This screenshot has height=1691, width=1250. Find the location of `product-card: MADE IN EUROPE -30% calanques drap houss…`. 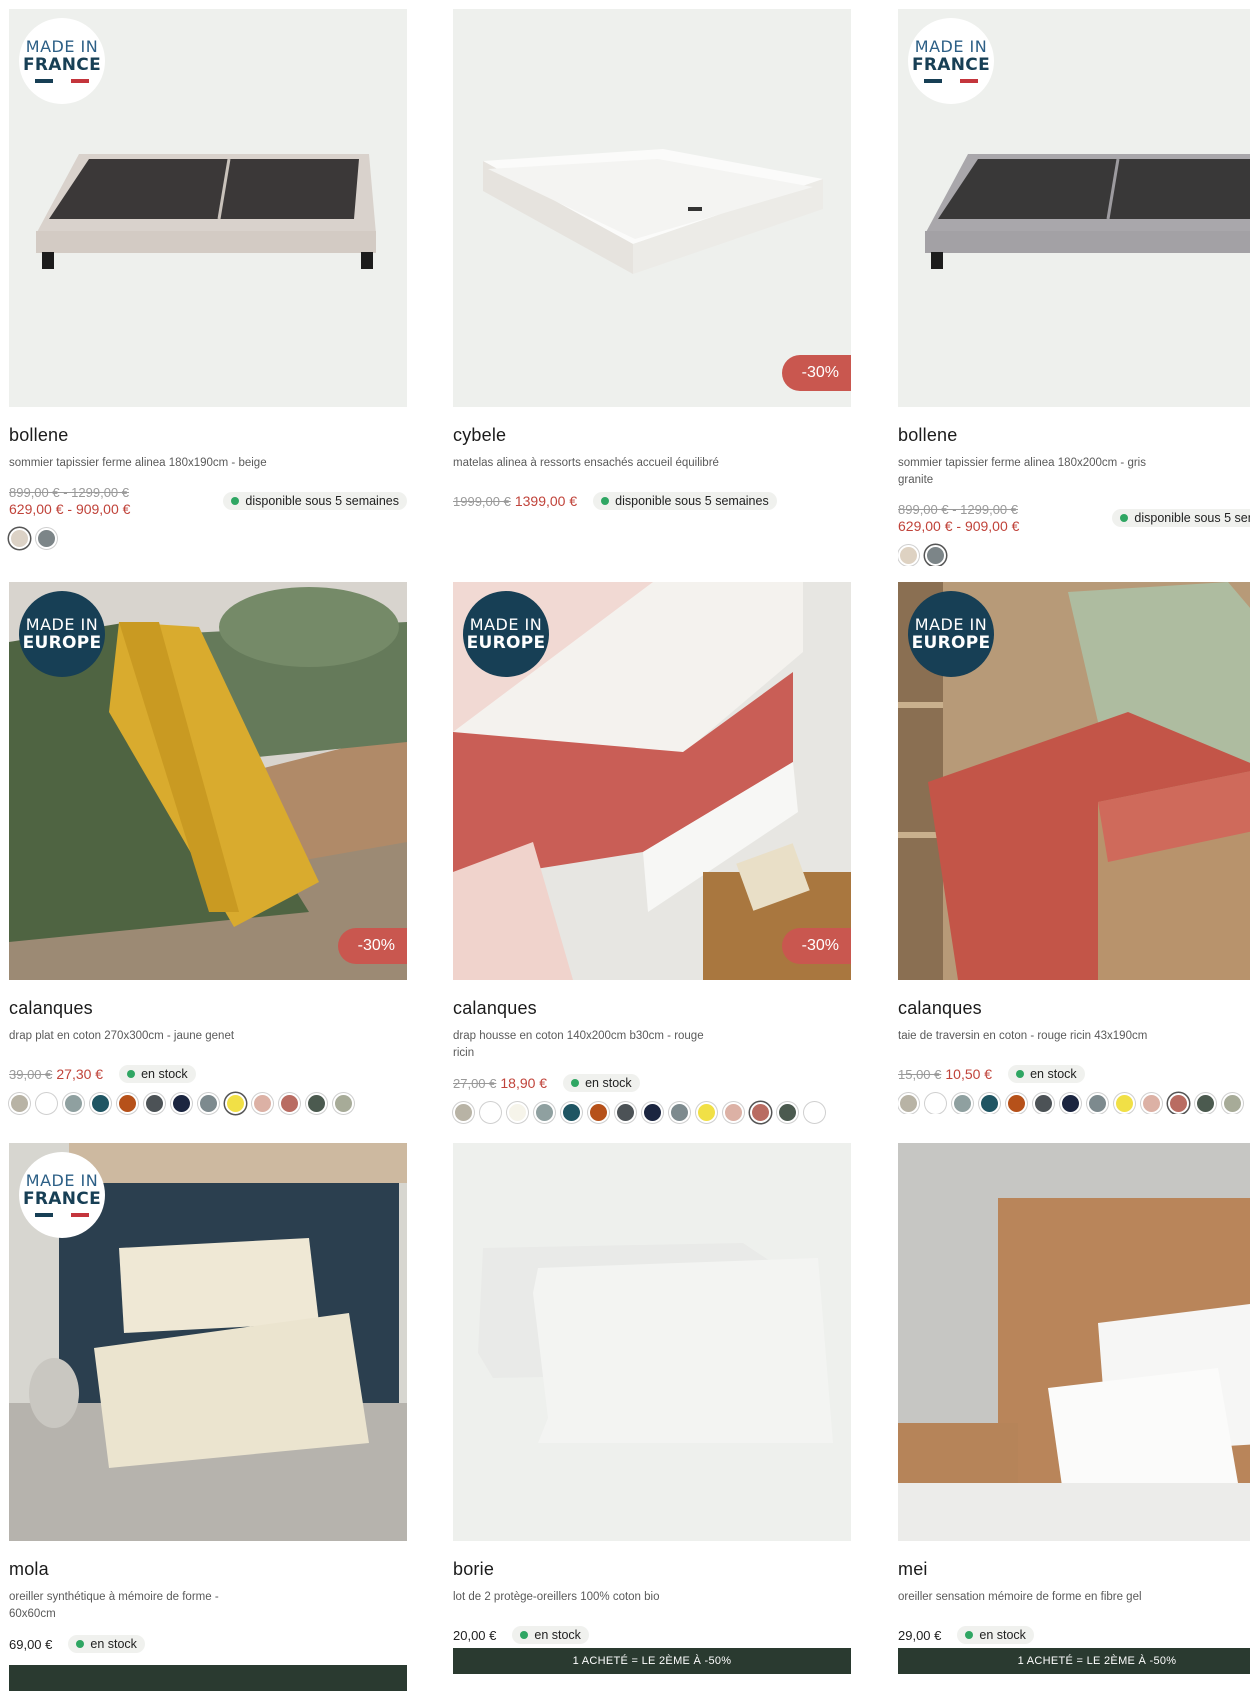

product-card: MADE IN EUROPE -30% calanques drap houss… is located at coordinates (652, 852).